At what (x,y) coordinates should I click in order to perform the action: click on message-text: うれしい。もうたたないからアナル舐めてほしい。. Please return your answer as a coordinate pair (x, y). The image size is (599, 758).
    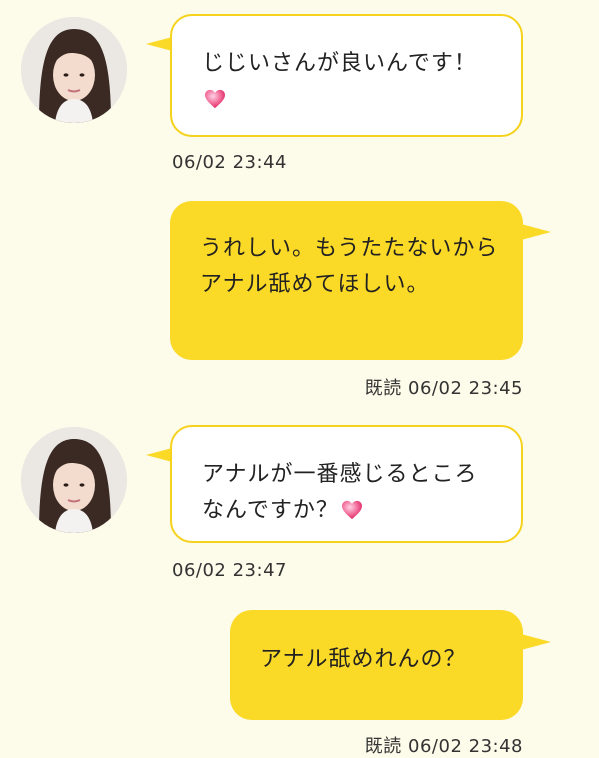
    Looking at the image, I should click on (349, 266).